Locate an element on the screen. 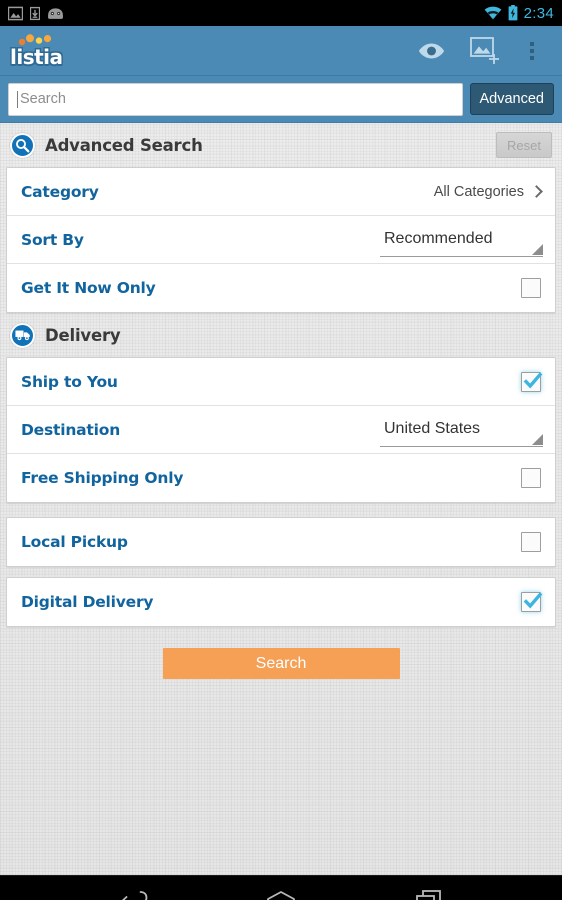 The width and height of the screenshot is (562, 900). free-shipping-only-checkbox is located at coordinates (531, 478).